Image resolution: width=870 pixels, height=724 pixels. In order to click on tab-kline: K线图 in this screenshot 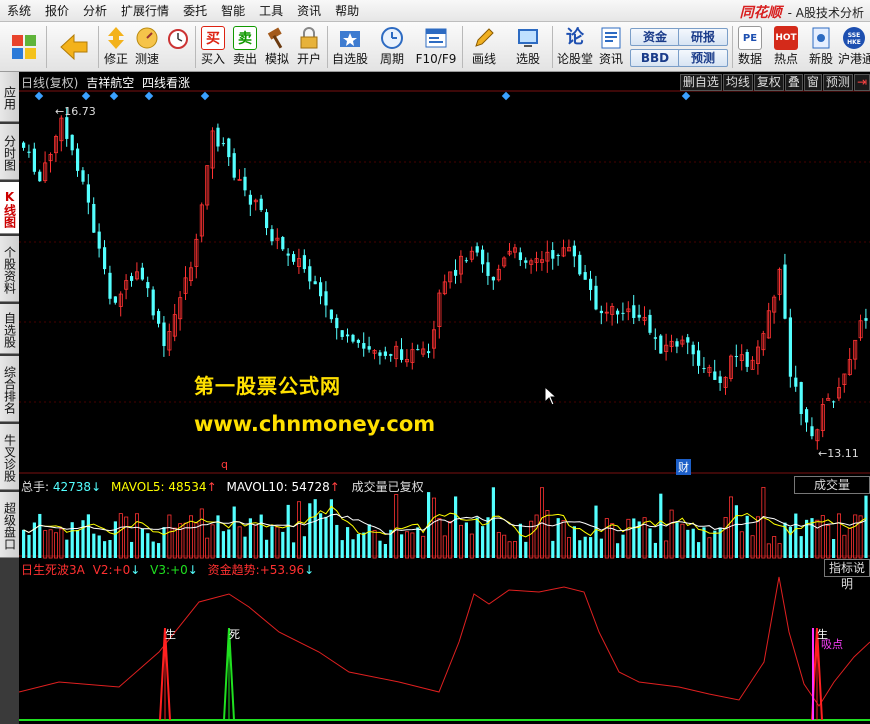, I will do `click(9, 208)`.